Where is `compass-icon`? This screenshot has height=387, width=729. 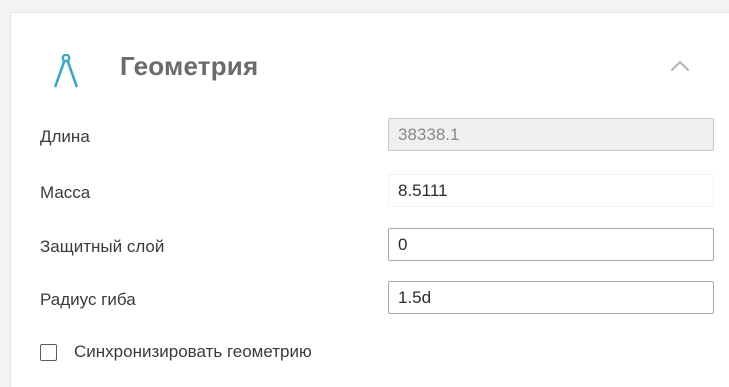
compass-icon is located at coordinates (66, 71).